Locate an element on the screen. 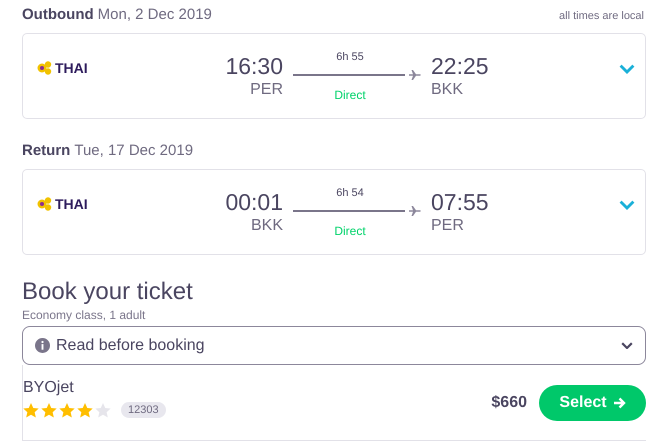  review-count: 12303 is located at coordinates (143, 410).